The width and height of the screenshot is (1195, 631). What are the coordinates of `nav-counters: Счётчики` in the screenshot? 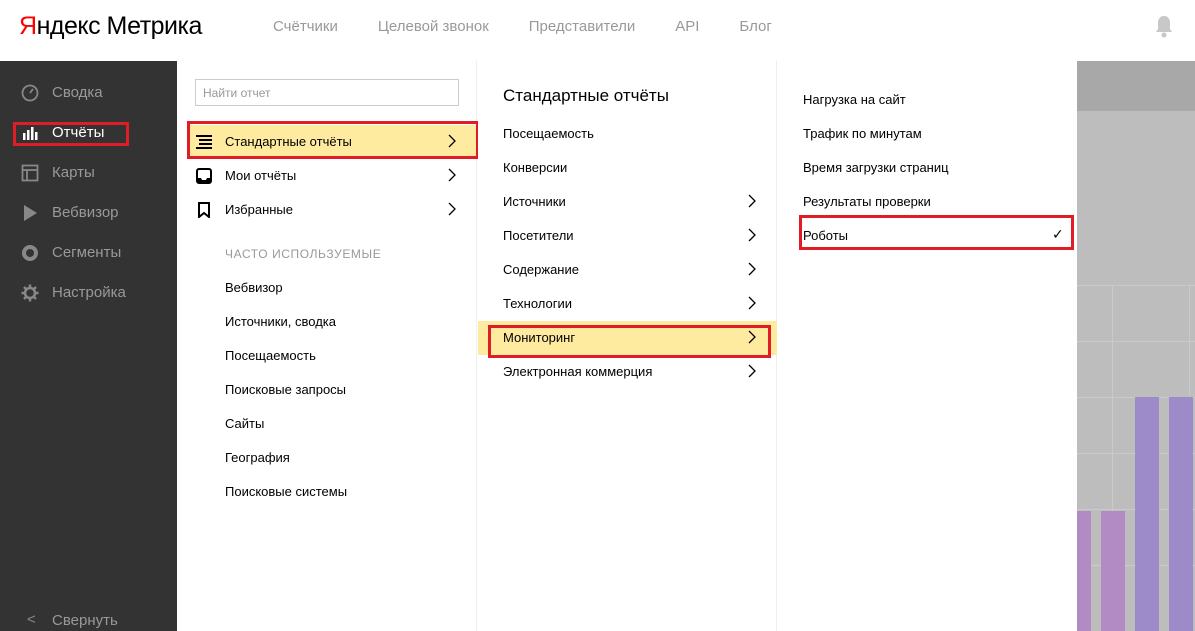 It's located at (305, 27).